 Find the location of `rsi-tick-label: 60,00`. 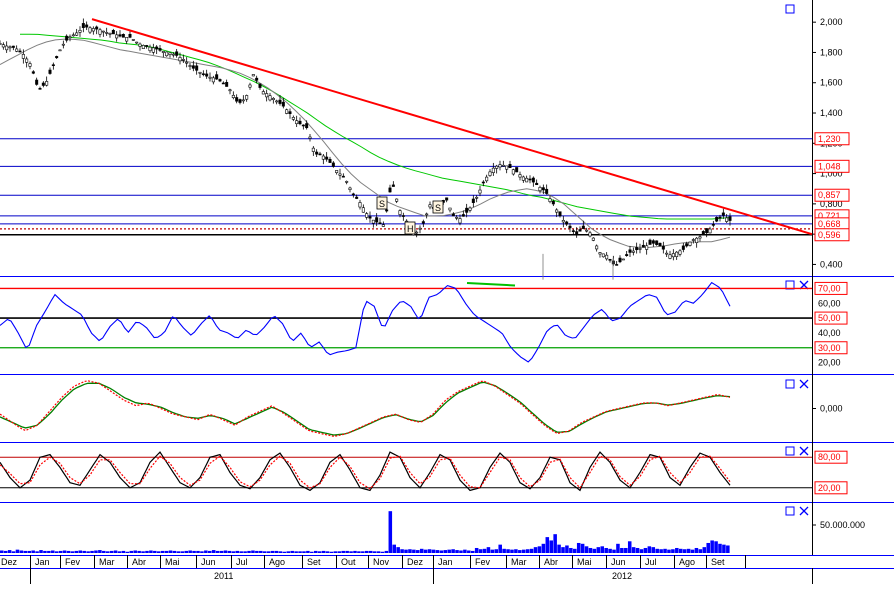

rsi-tick-label: 60,00 is located at coordinates (829, 303).